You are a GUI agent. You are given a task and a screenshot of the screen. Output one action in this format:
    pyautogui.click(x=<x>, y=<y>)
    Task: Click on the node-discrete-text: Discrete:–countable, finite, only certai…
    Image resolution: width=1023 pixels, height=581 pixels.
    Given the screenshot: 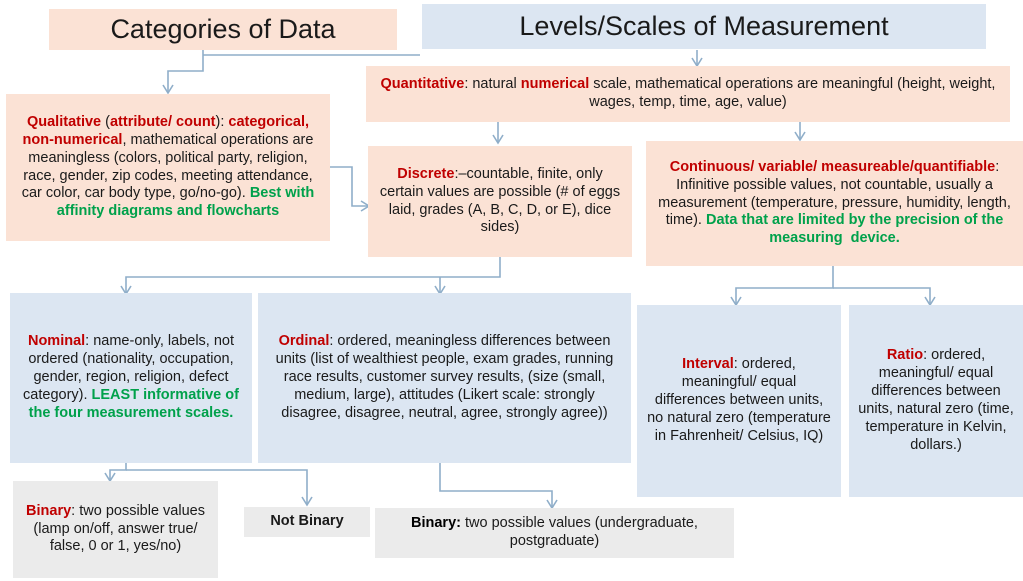 What is the action you would take?
    pyautogui.click(x=500, y=200)
    